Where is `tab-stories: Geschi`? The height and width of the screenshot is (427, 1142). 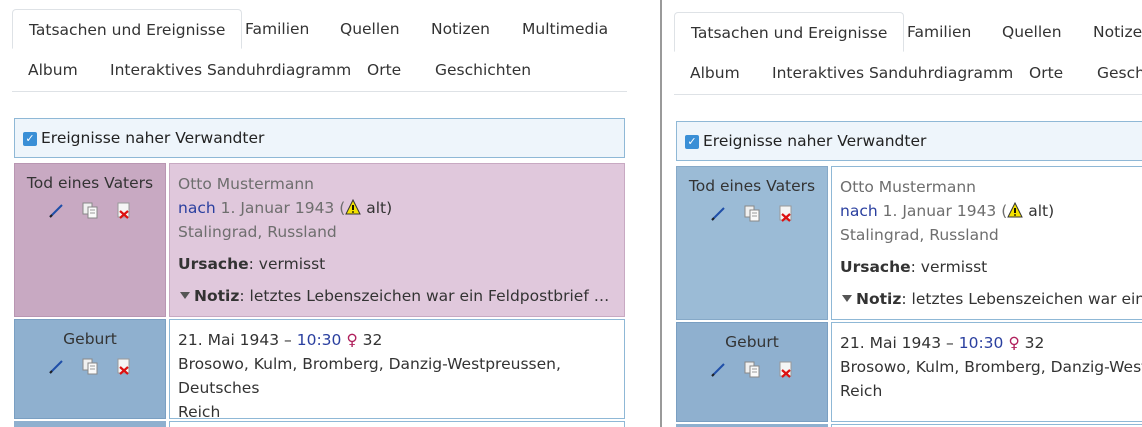
tab-stories: Geschi is located at coordinates (1111, 73).